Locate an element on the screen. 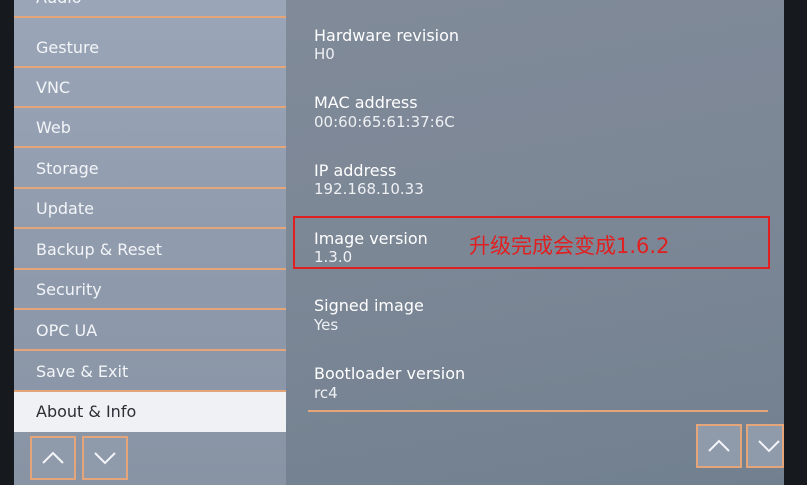  content-scroll-up-button is located at coordinates (719, 446).